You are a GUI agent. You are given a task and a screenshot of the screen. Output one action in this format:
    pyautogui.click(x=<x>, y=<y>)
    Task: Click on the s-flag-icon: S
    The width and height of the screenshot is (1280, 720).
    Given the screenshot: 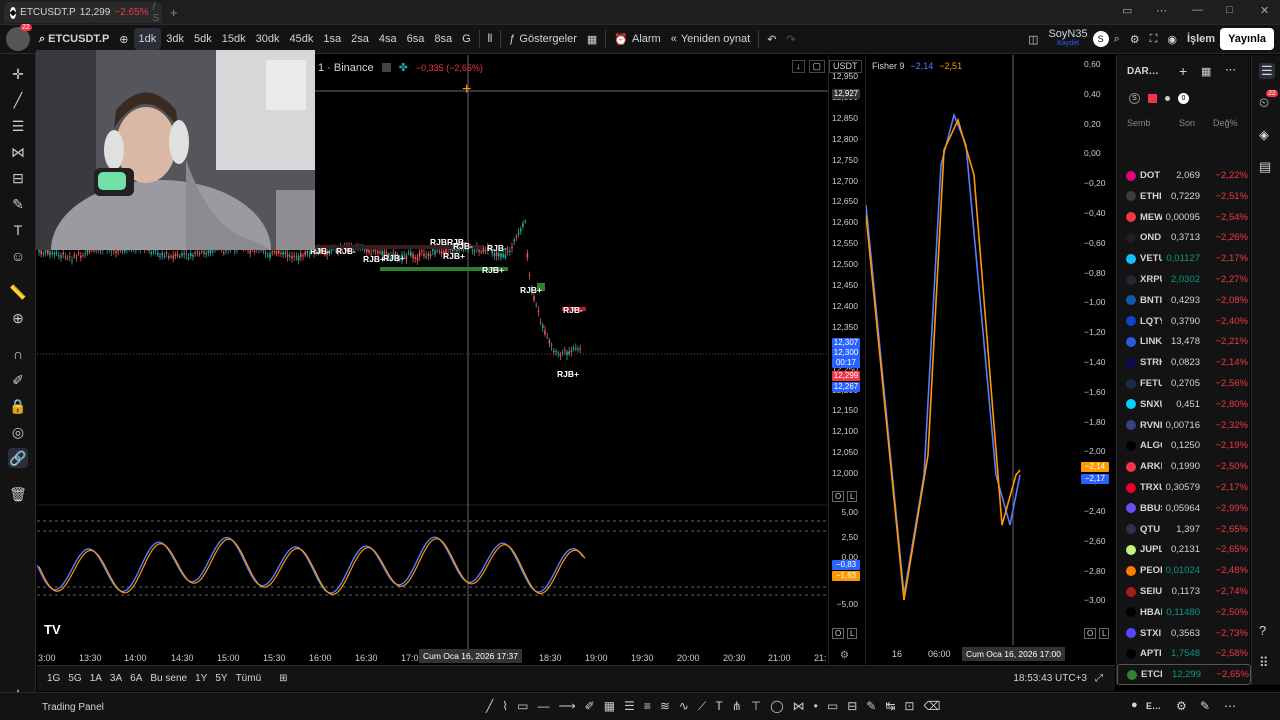 What is the action you would take?
    pyautogui.click(x=1134, y=98)
    